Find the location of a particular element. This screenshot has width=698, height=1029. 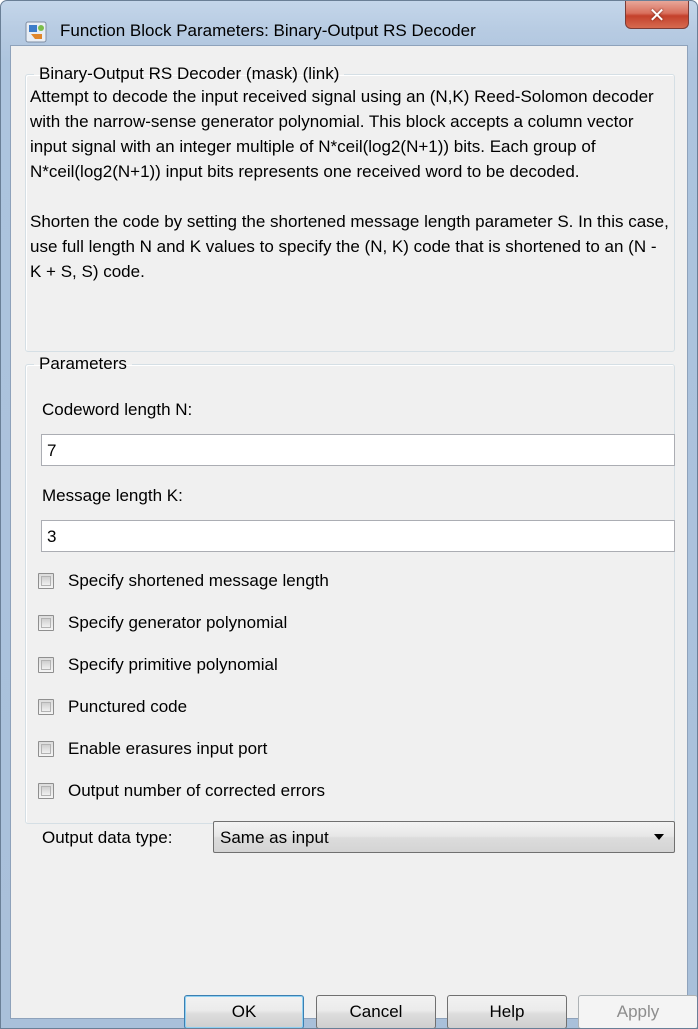

corrected-errors-checkbox is located at coordinates (46, 791).